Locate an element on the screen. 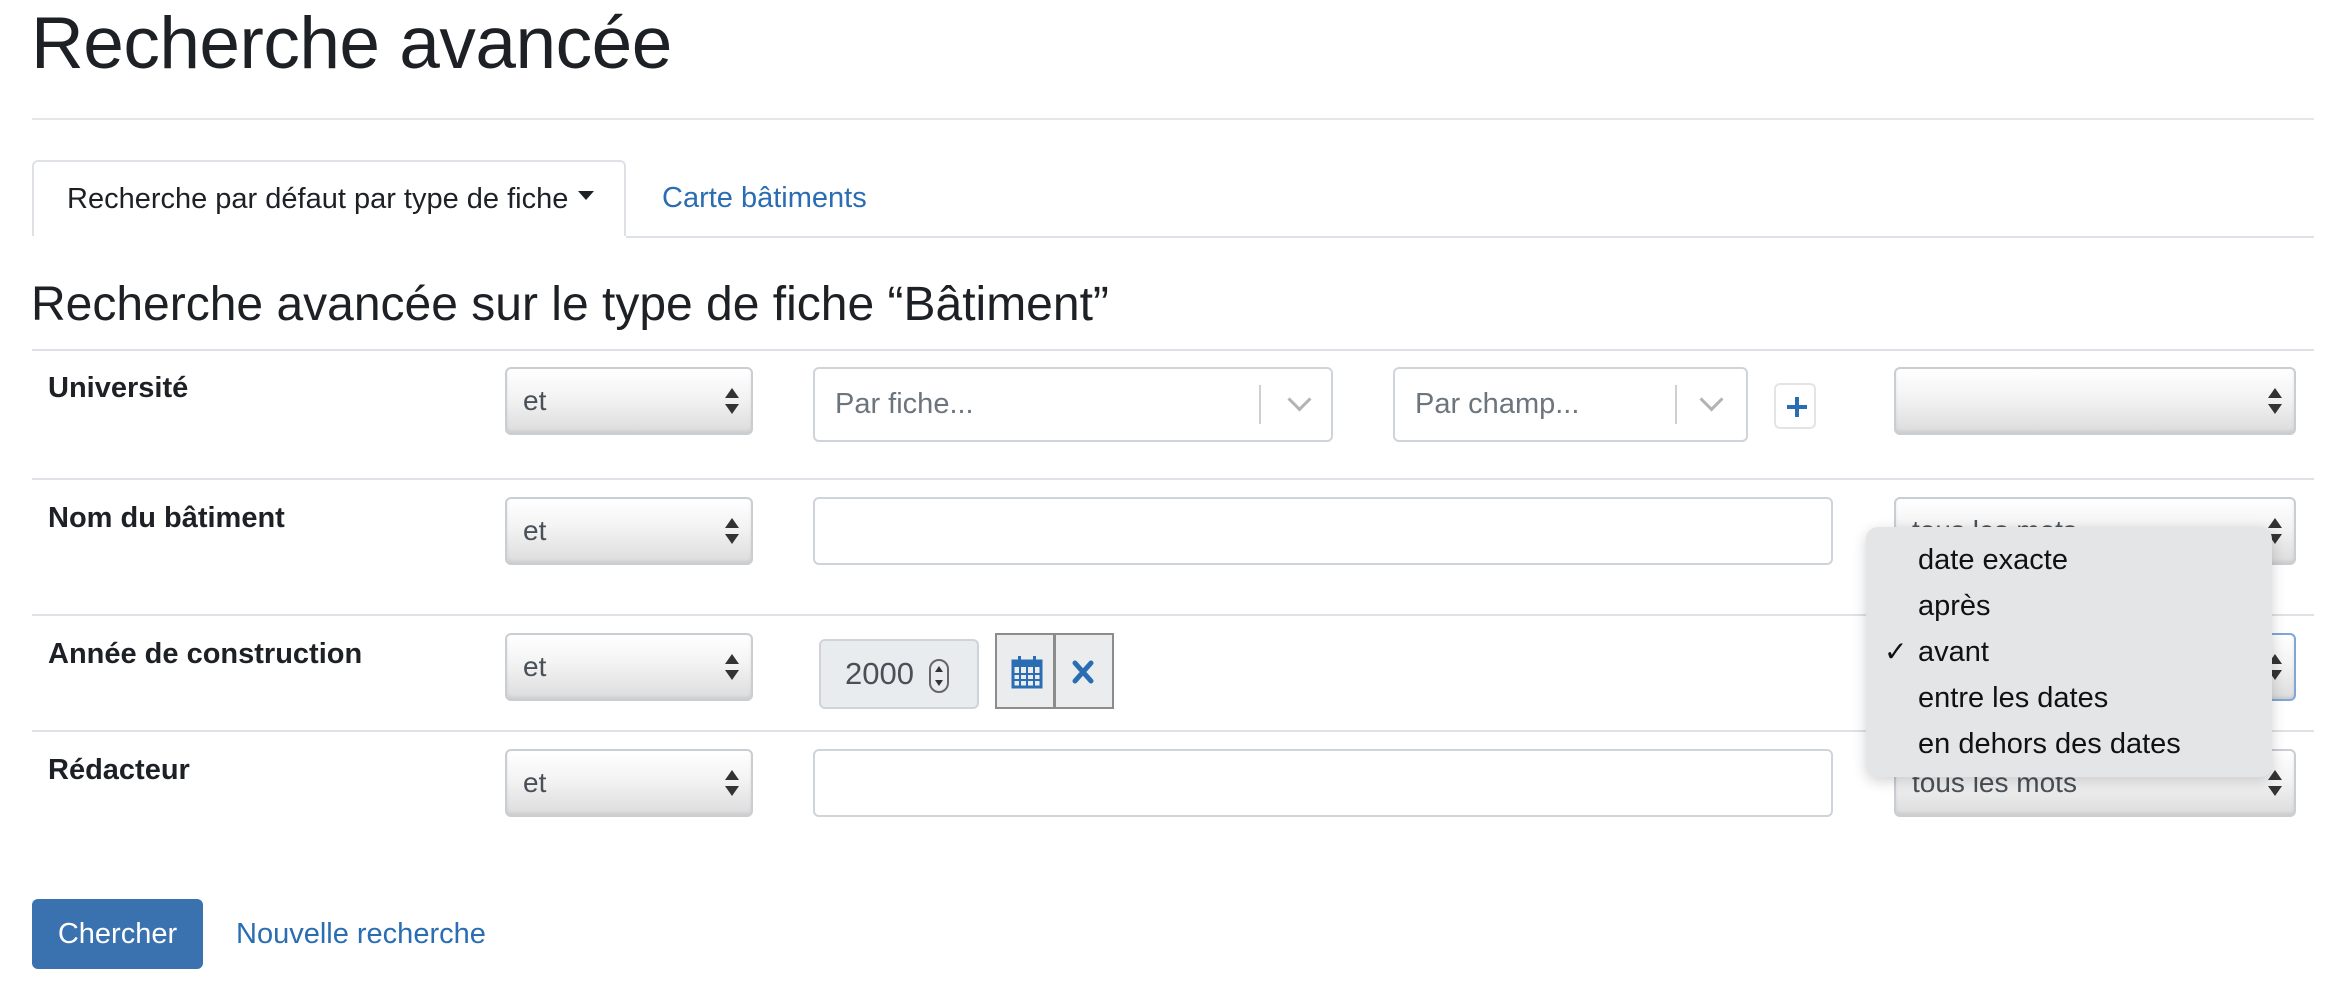  dropdown-option-entre-les-dates: entre les dates is located at coordinates (2069, 698).